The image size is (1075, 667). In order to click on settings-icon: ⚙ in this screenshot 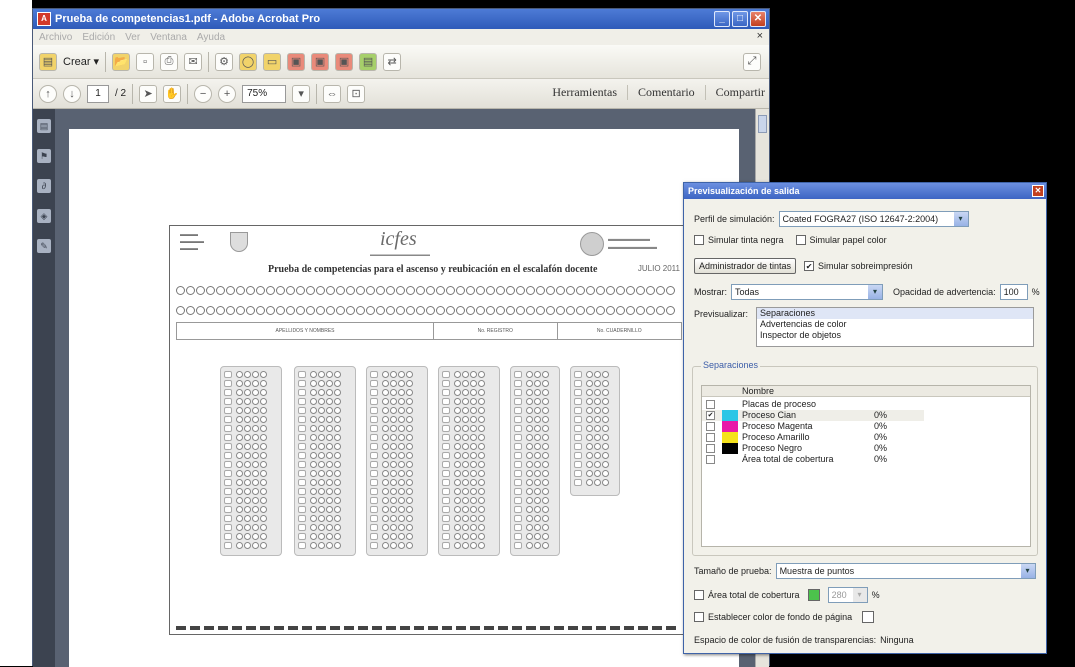, I will do `click(224, 61)`.